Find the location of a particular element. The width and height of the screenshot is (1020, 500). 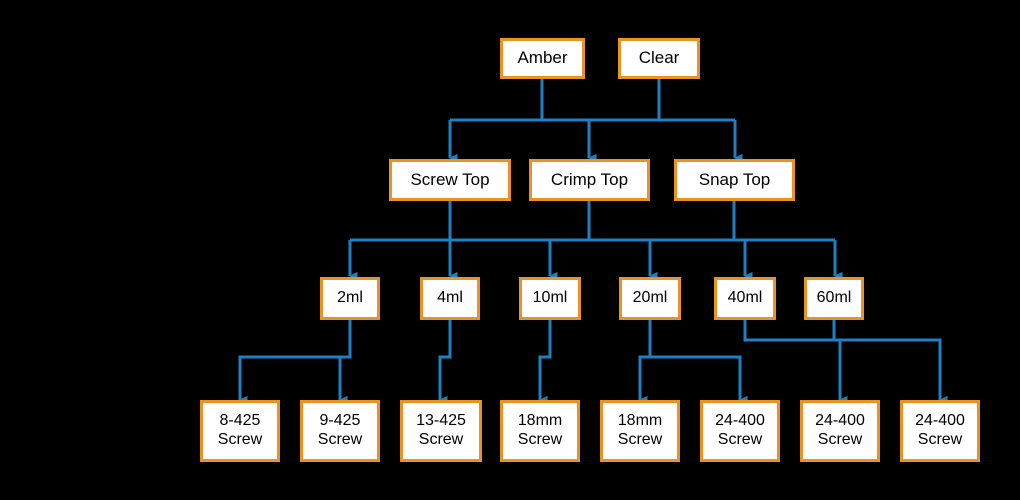

node-vol-60ml: 60ml is located at coordinates (834, 298).